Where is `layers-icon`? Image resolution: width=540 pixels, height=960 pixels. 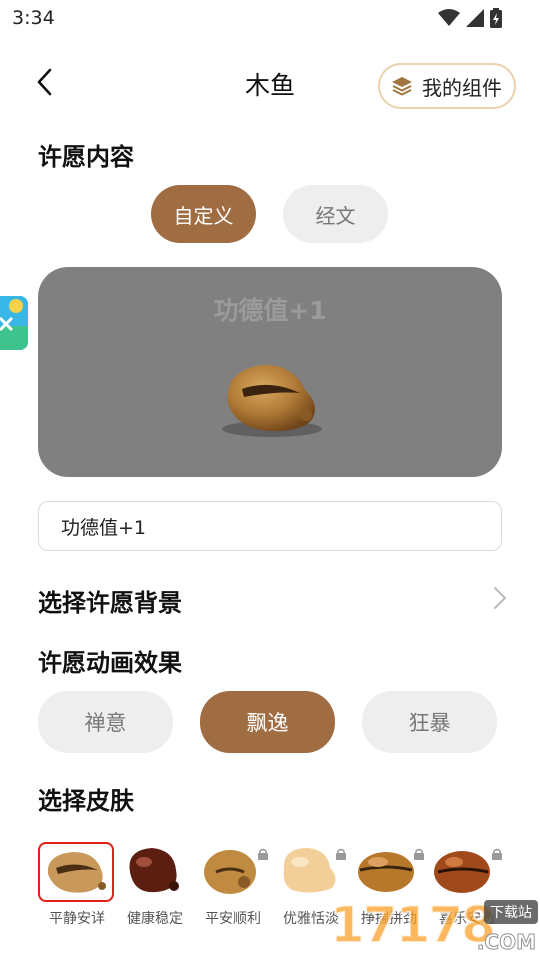 layers-icon is located at coordinates (402, 86).